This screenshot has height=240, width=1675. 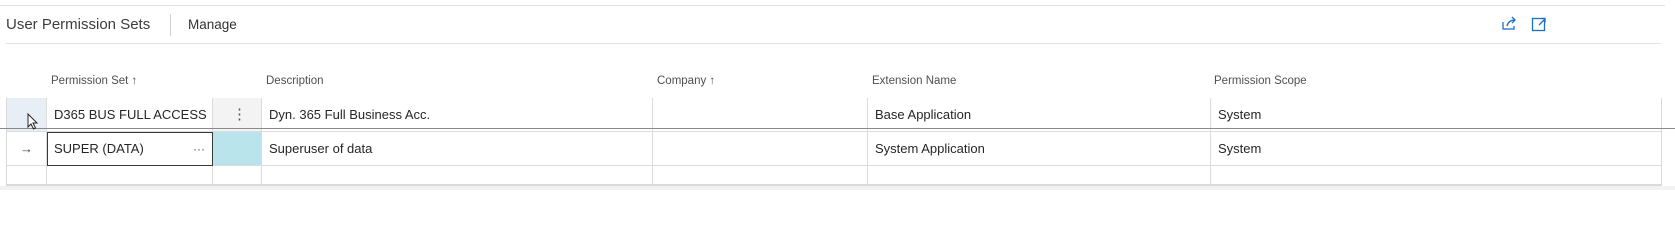 What do you see at coordinates (94, 81) in the screenshot?
I see `column-header-permission-set: Permission Set ↑` at bounding box center [94, 81].